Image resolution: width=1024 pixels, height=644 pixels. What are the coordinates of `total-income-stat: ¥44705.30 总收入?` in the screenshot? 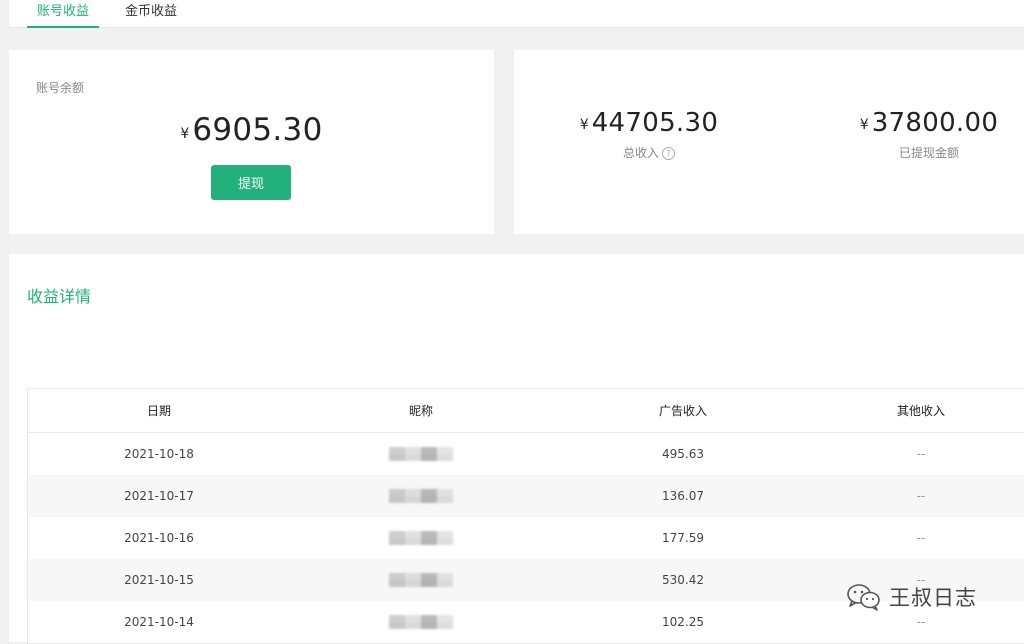 It's located at (649, 134).